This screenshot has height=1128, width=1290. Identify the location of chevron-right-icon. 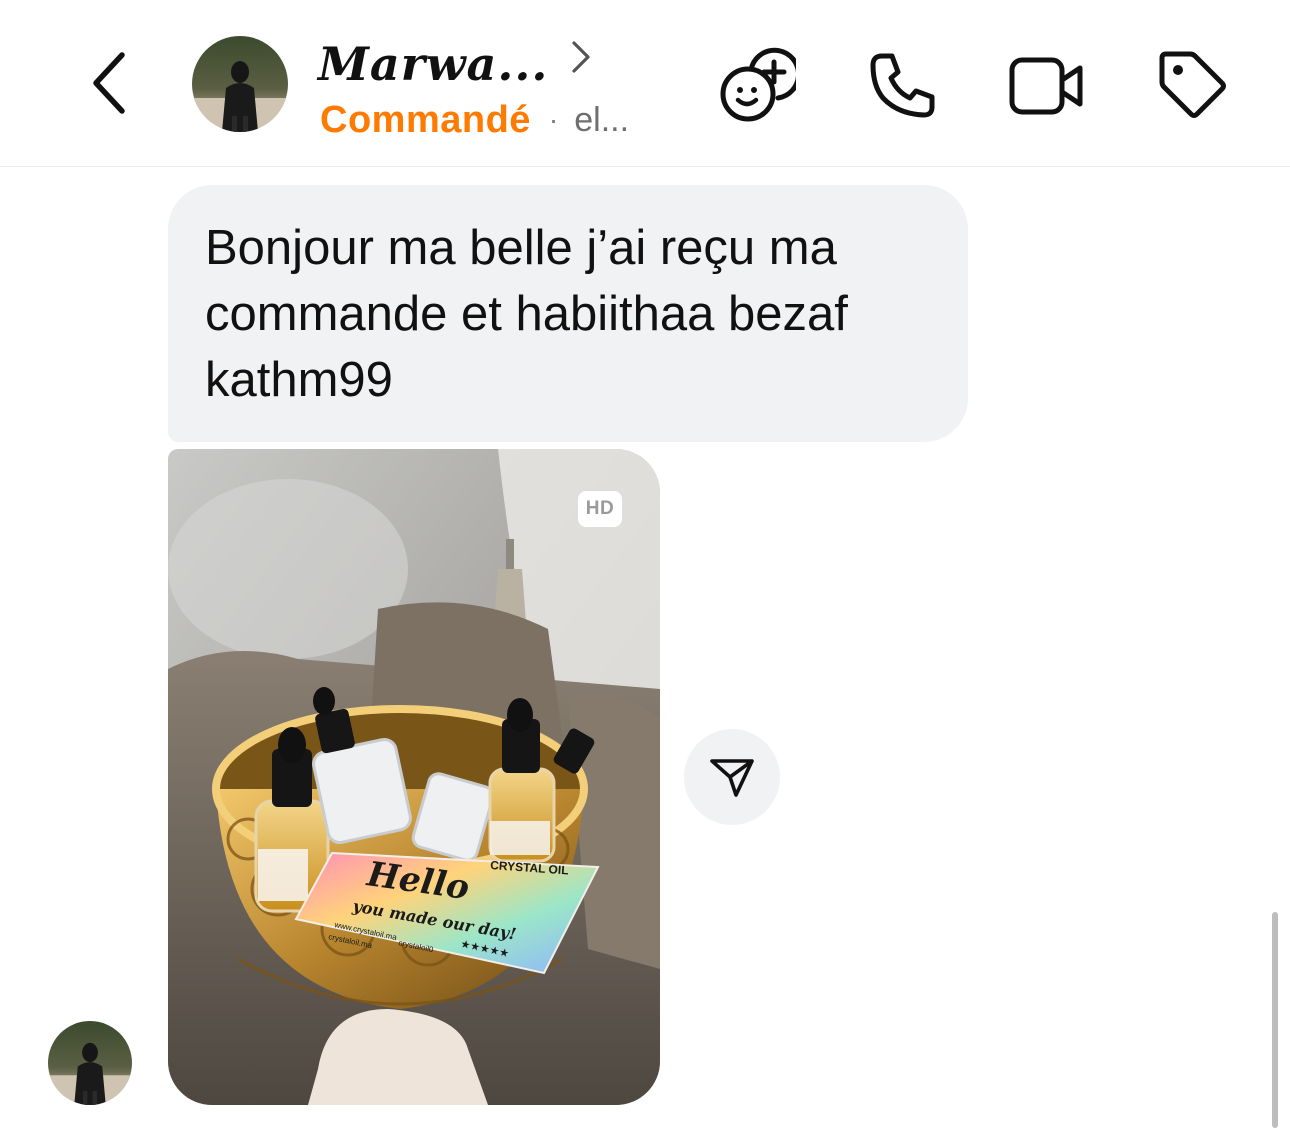
(581, 57).